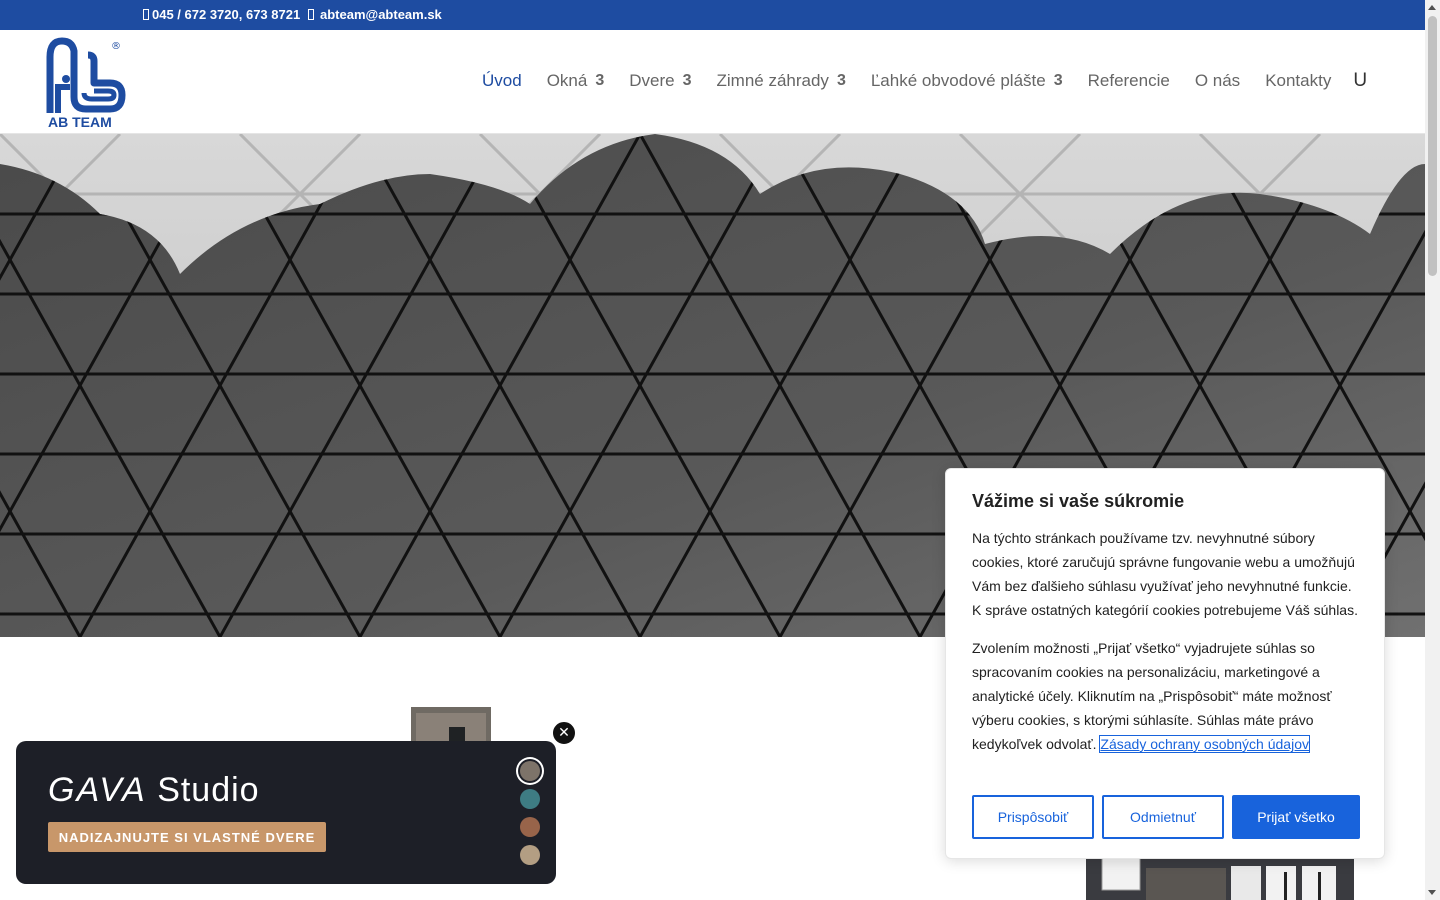 The width and height of the screenshot is (1440, 900). I want to click on nav-item-lahke-obvodove-plaste: Ľahké obvodové plášte 3, so click(967, 81).